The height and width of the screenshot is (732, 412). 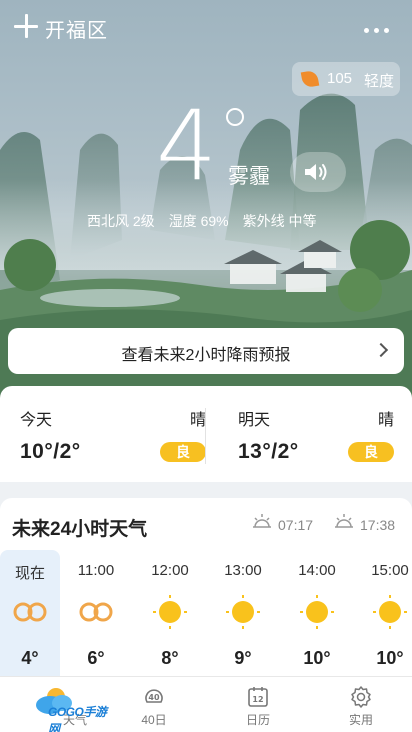 I want to click on calendar-icon: 12, so click(x=258, y=697).